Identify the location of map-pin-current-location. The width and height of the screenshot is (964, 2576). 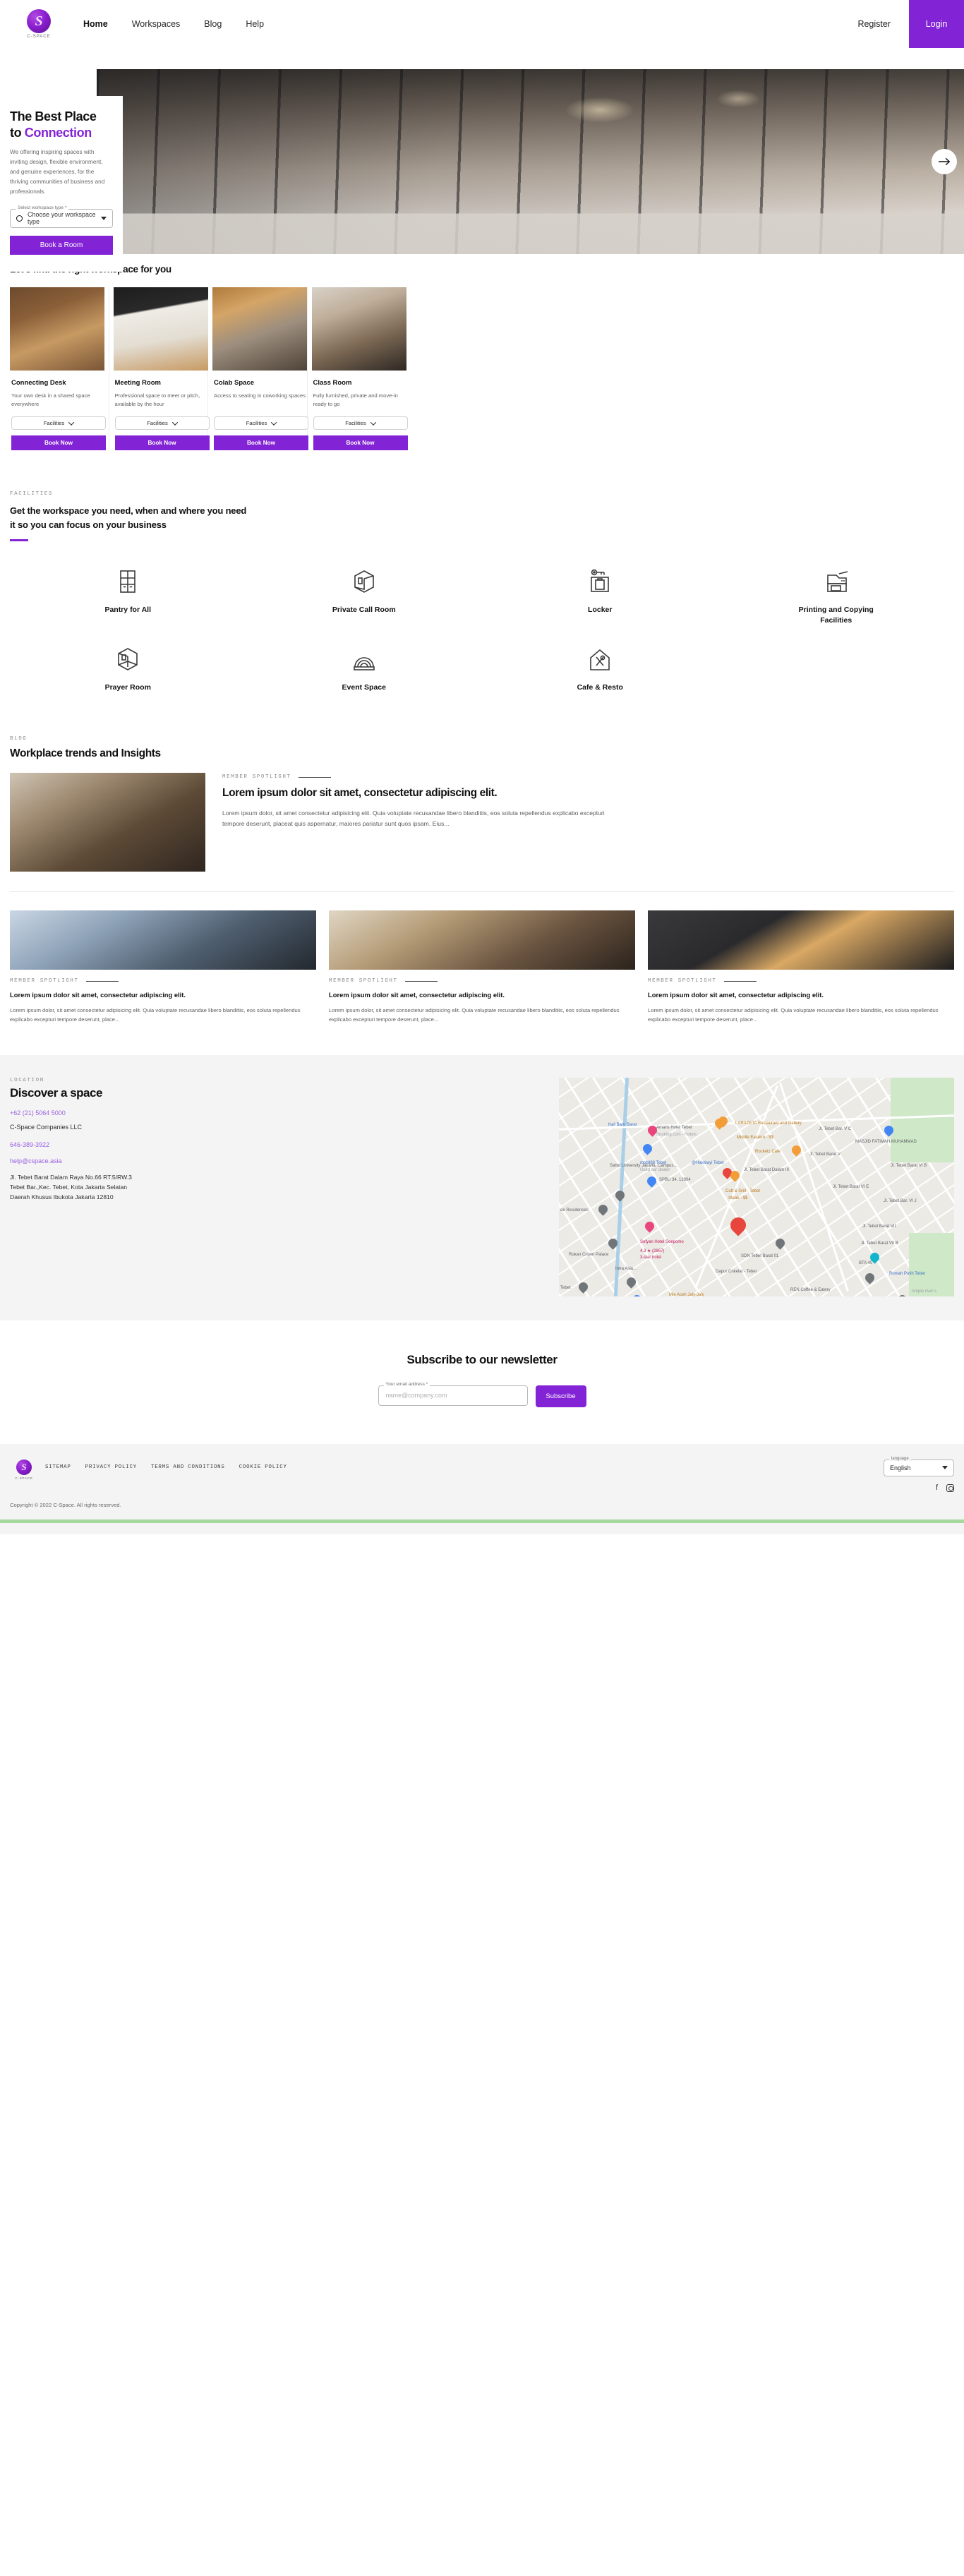
(738, 1225).